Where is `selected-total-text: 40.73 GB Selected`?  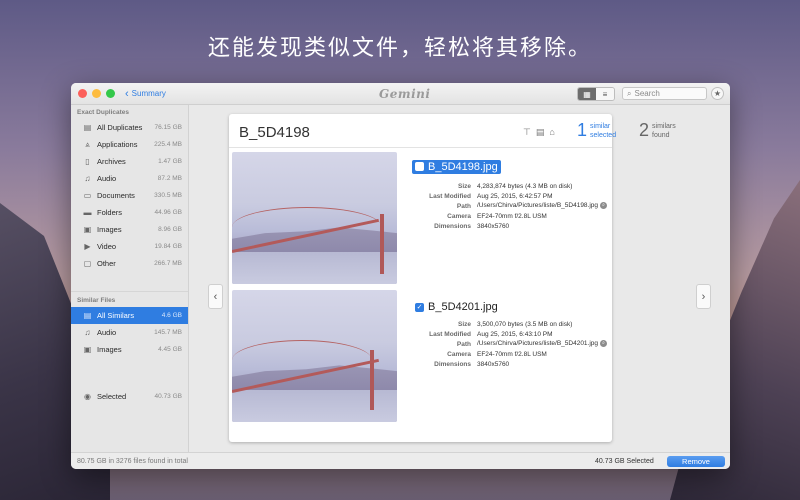 selected-total-text: 40.73 GB Selected is located at coordinates (624, 461).